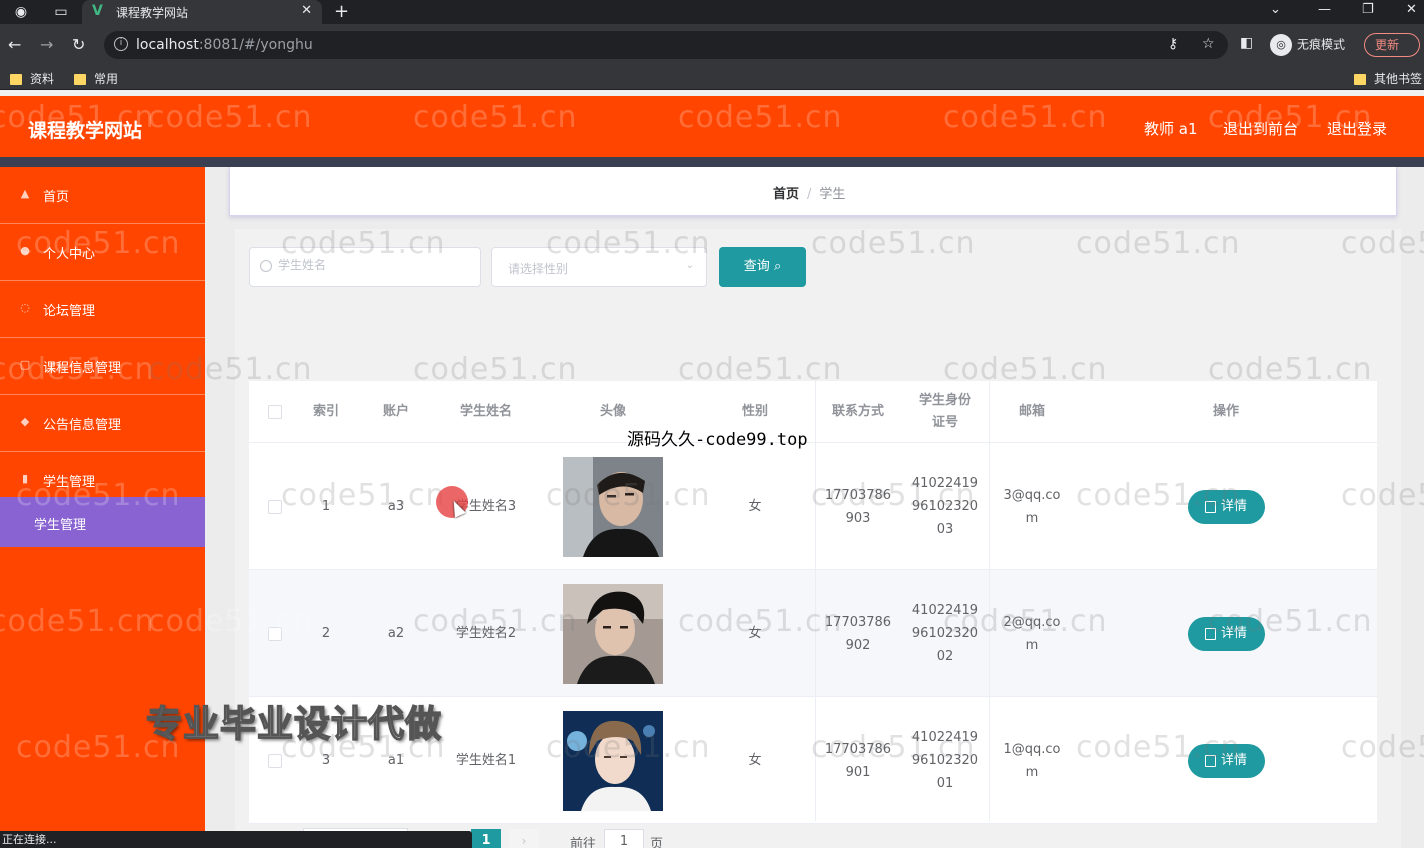 The width and height of the screenshot is (1424, 848). Describe the element at coordinates (1388, 78) in the screenshot. I see `other-bookmarks: 其他书签` at that location.